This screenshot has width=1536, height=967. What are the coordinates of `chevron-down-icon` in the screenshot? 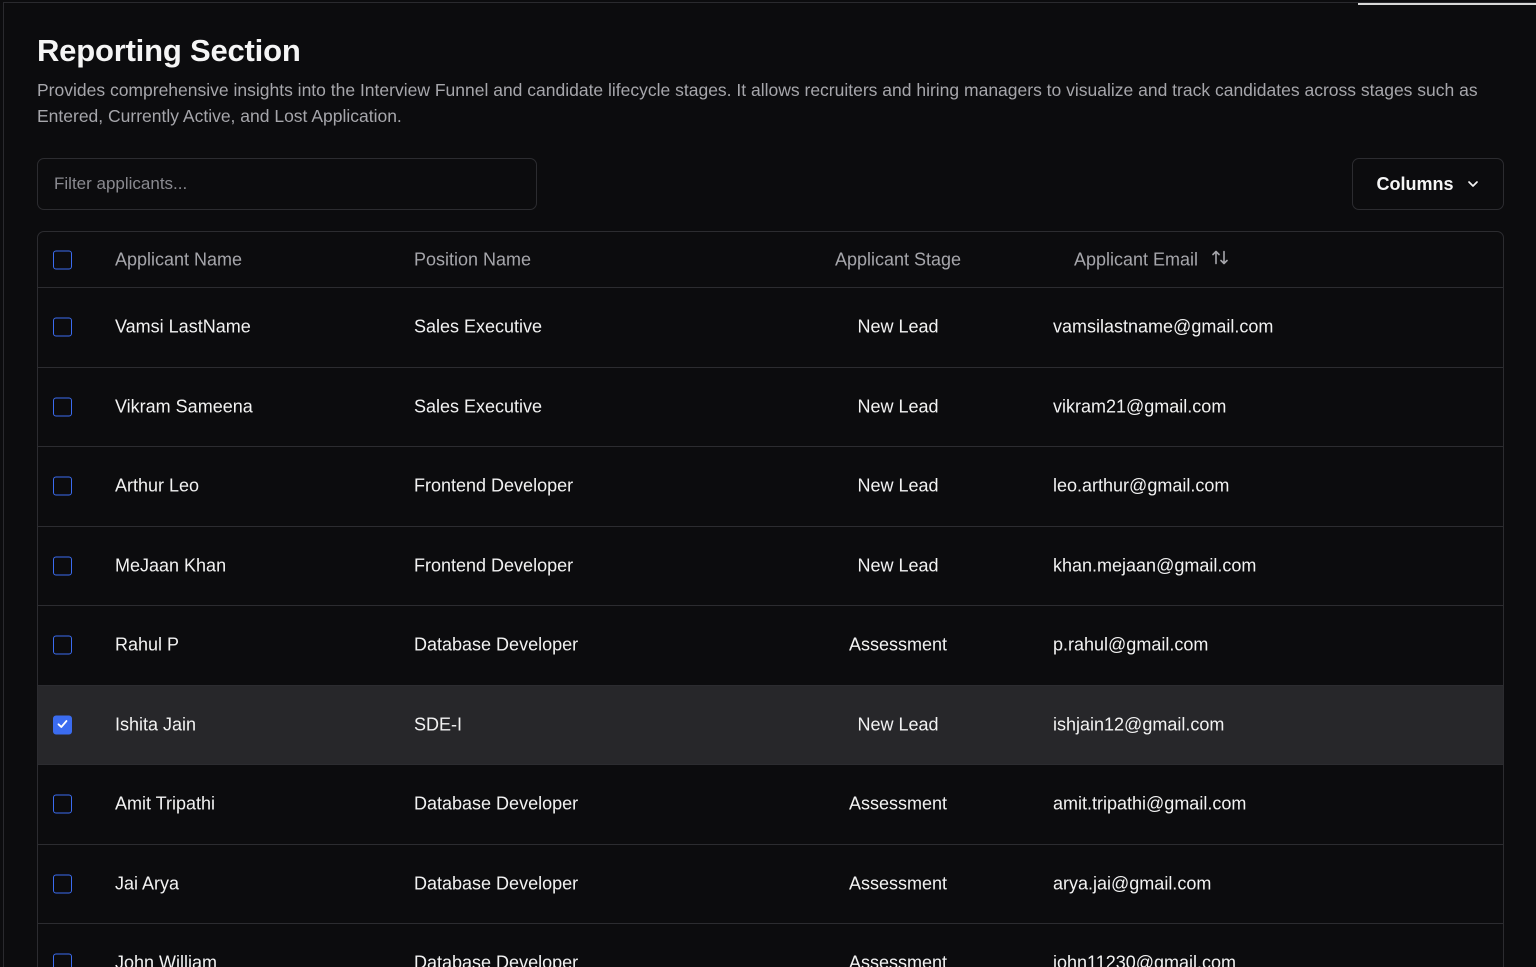 It's located at (1473, 184).